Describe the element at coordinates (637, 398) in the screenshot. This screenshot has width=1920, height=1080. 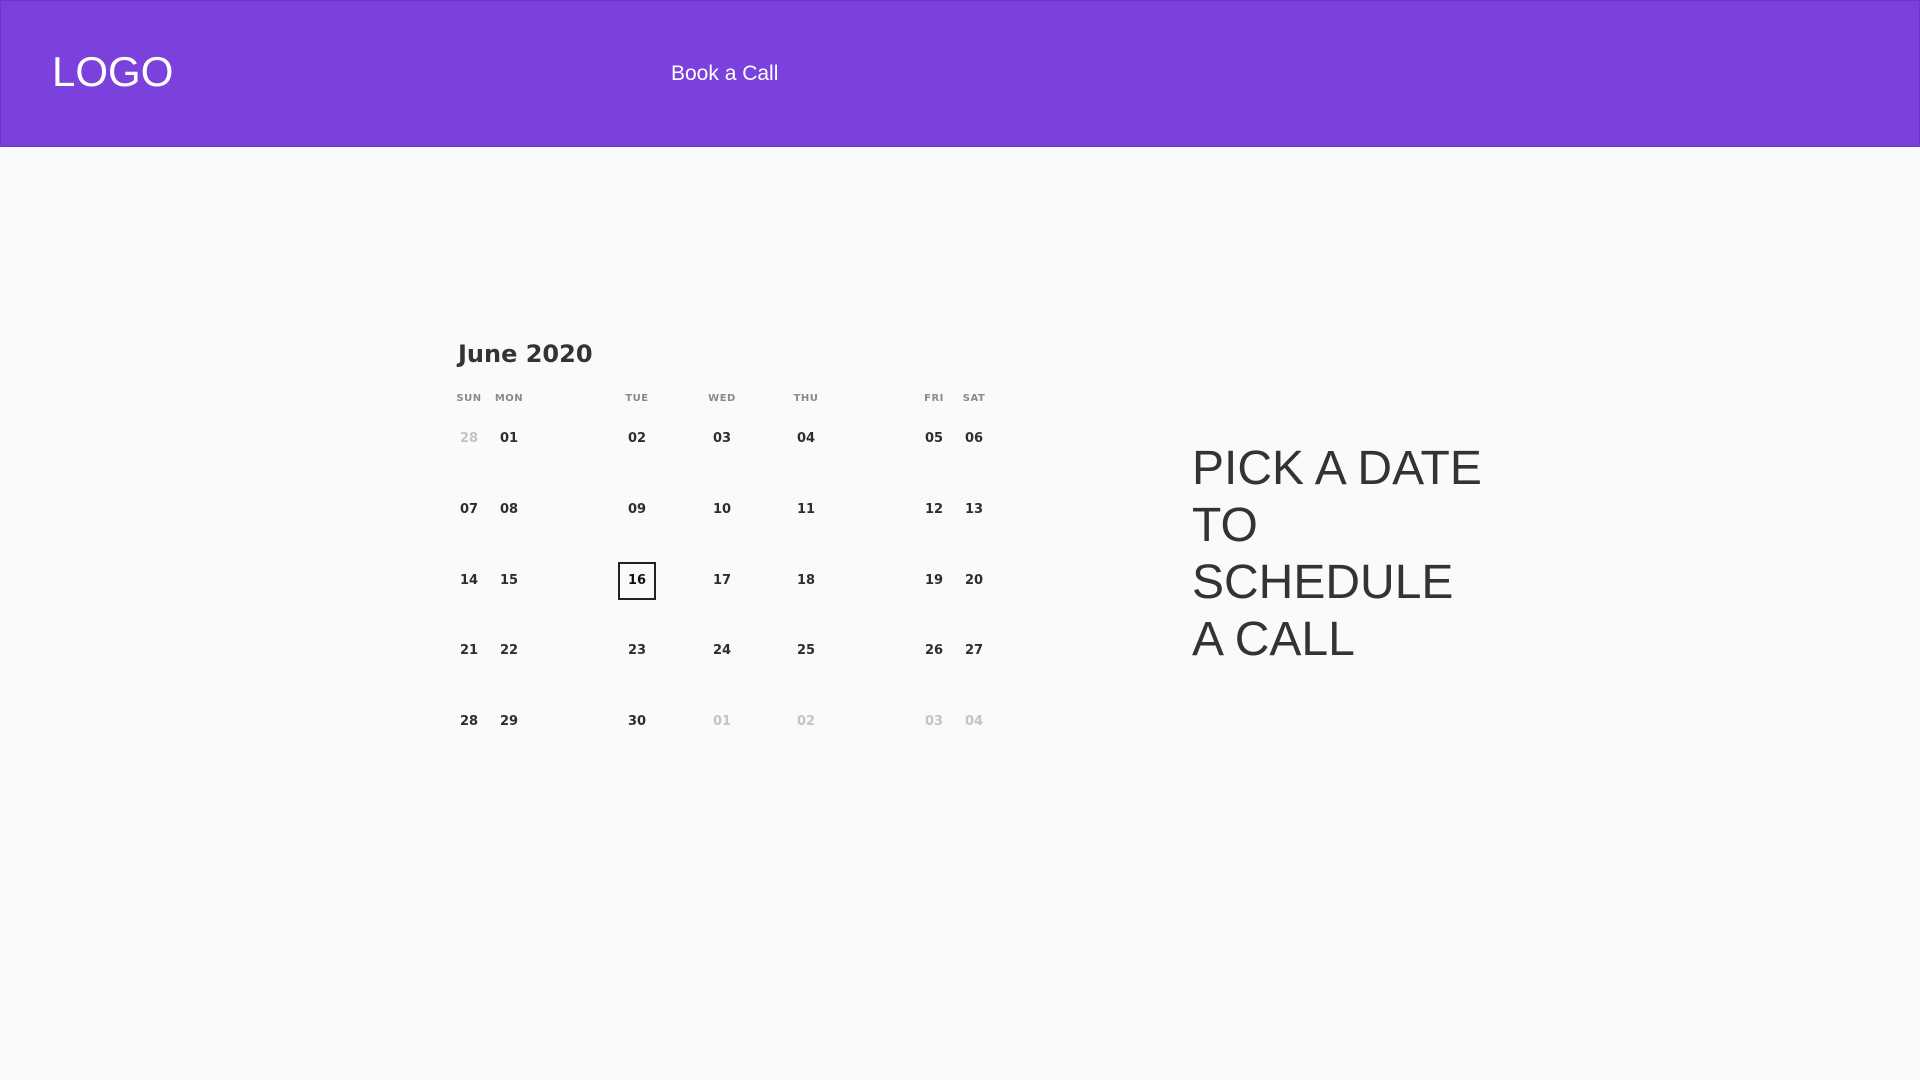
I see `weekday-label-tue: TUE` at that location.